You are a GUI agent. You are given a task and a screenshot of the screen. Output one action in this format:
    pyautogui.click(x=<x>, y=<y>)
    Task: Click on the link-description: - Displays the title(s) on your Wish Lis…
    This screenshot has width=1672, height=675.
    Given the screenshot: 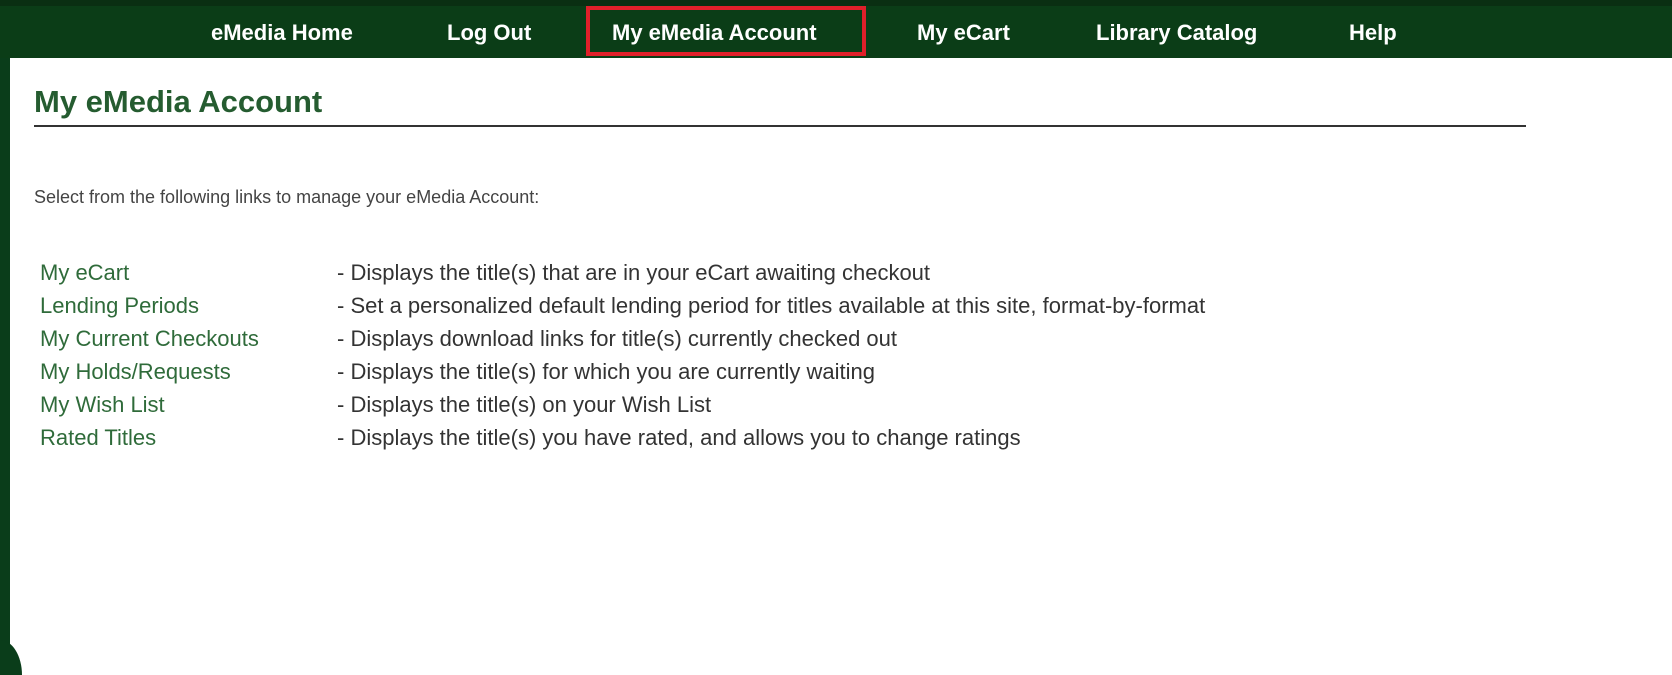 What is the action you would take?
    pyautogui.click(x=524, y=404)
    